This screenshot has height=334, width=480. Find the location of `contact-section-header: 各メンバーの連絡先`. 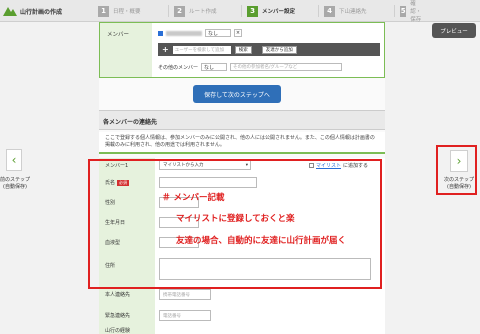

contact-section-header: 各メンバーの連絡先 is located at coordinates (242, 120).